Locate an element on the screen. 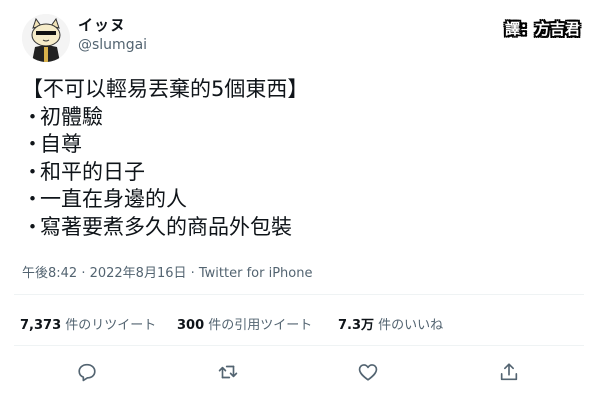 This screenshot has width=598, height=397. reply-icon is located at coordinates (87, 372).